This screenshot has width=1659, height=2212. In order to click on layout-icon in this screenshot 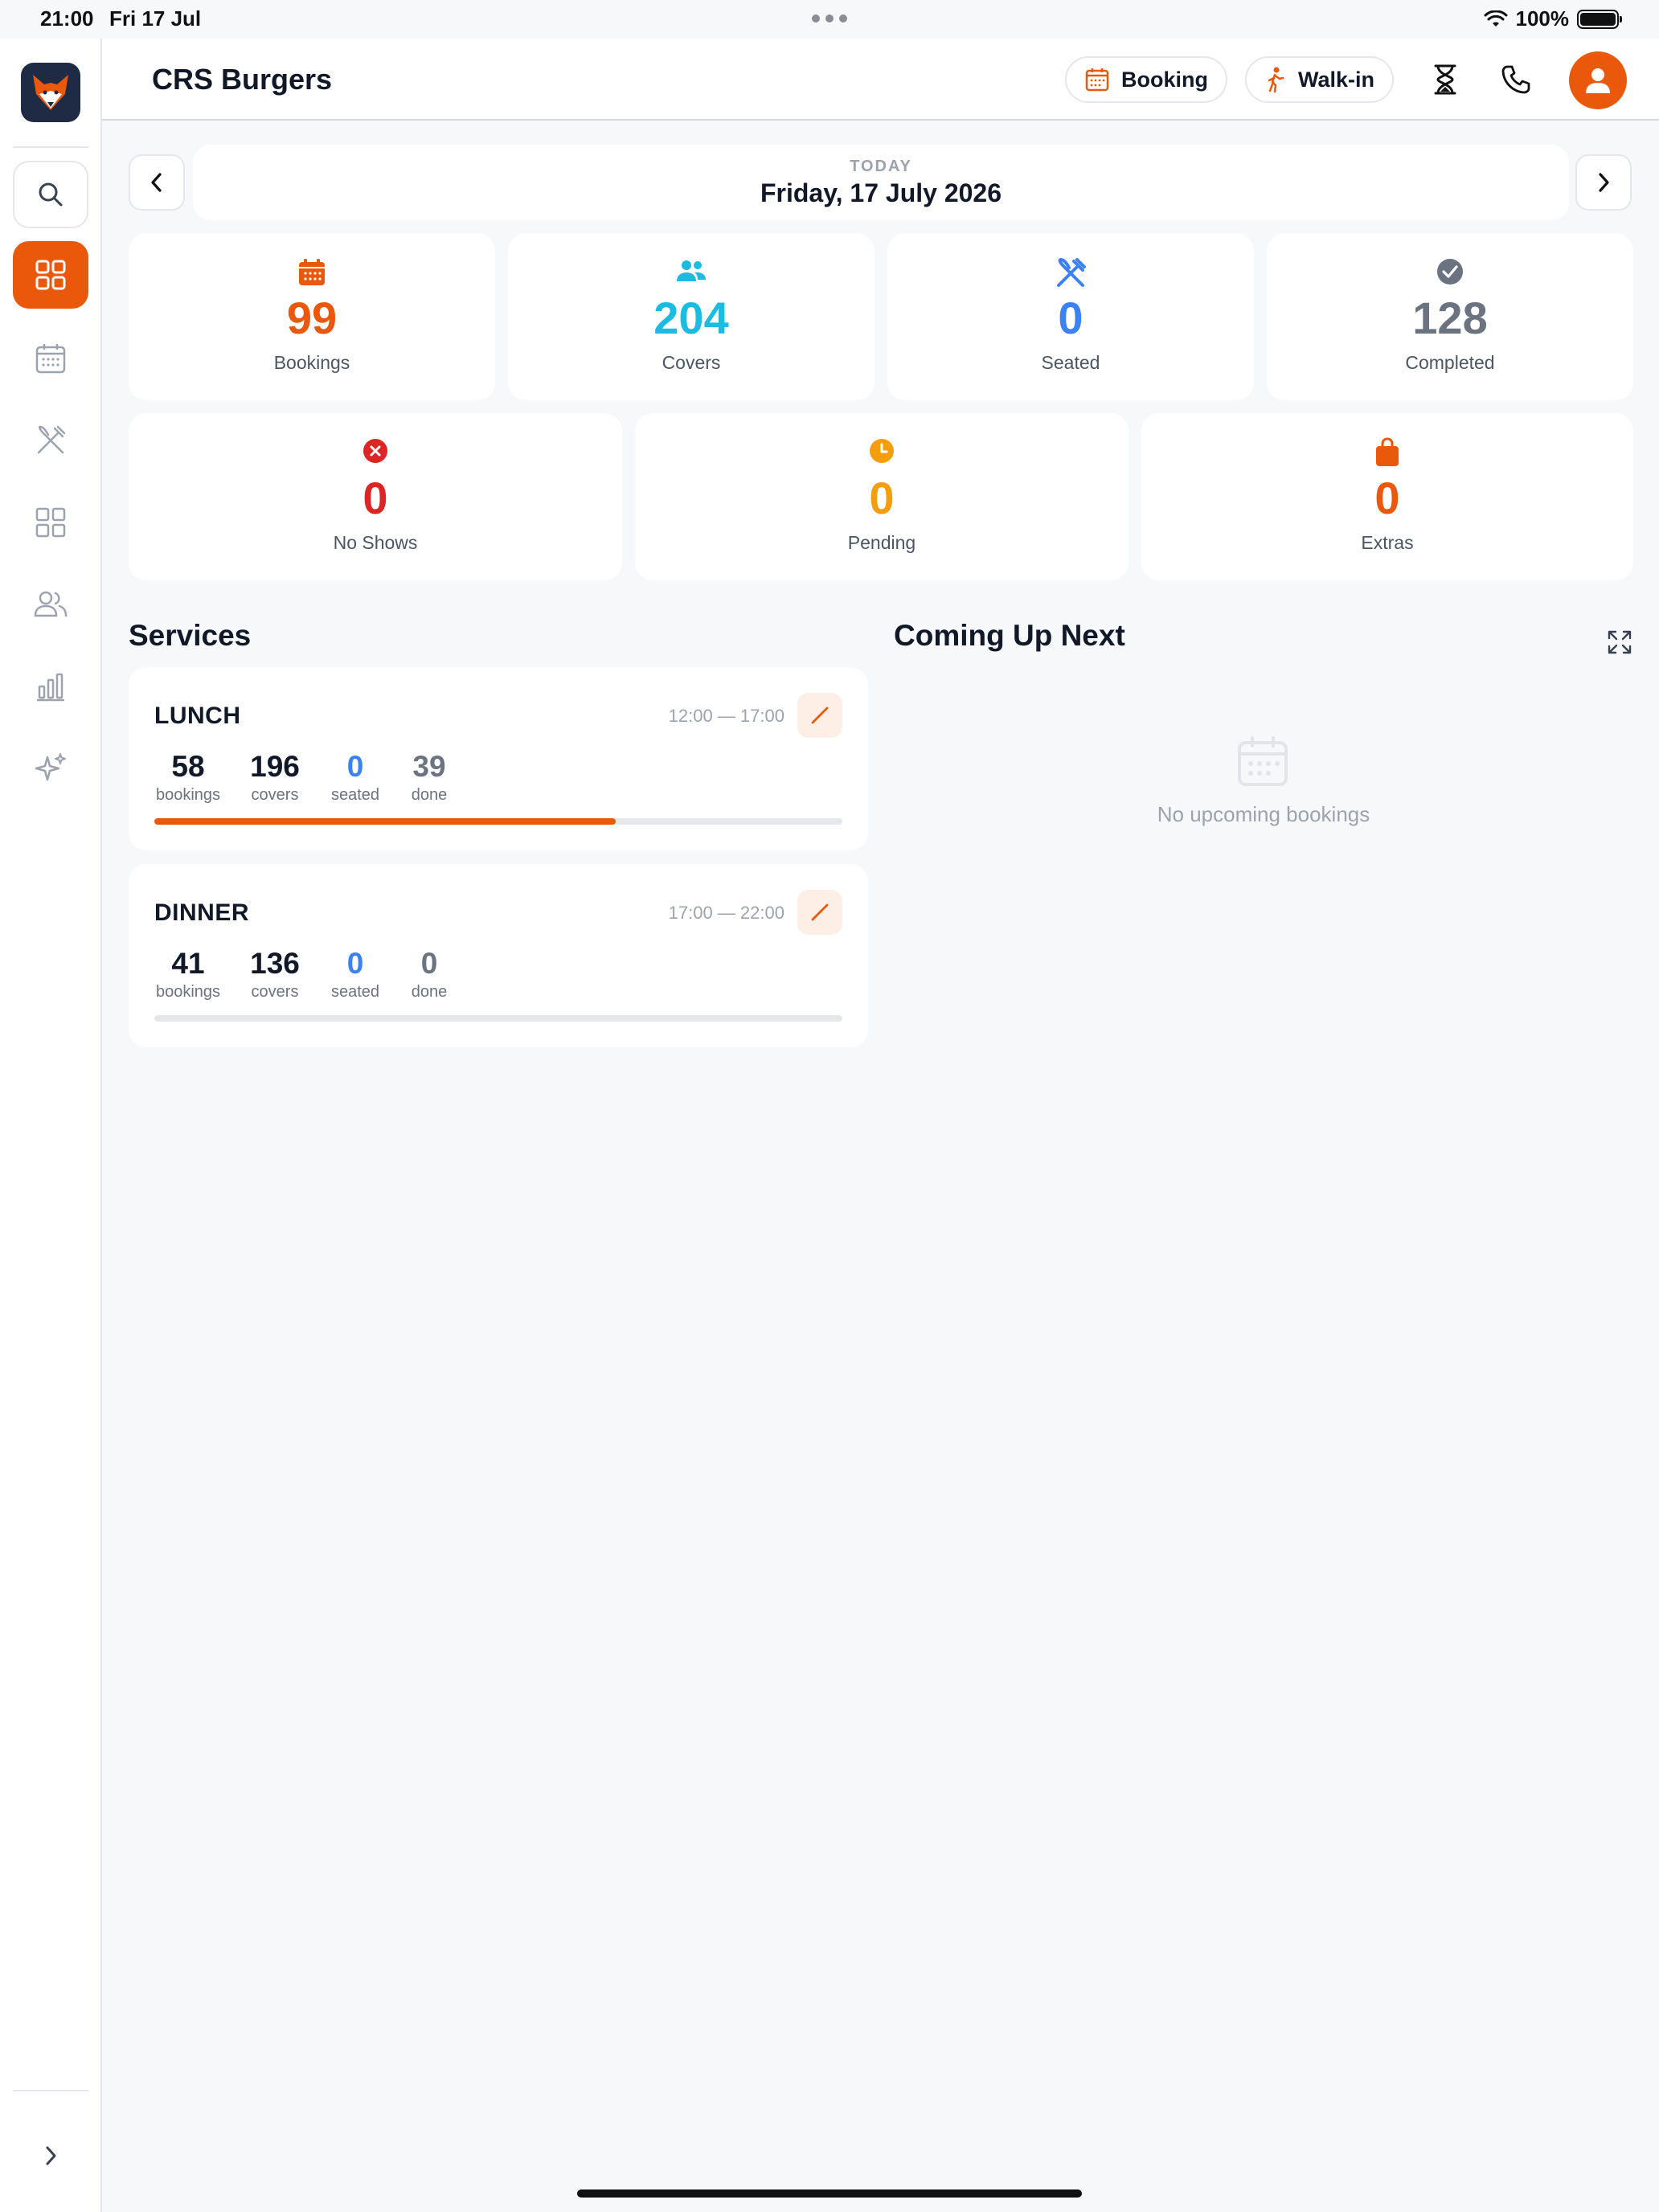, I will do `click(50, 522)`.